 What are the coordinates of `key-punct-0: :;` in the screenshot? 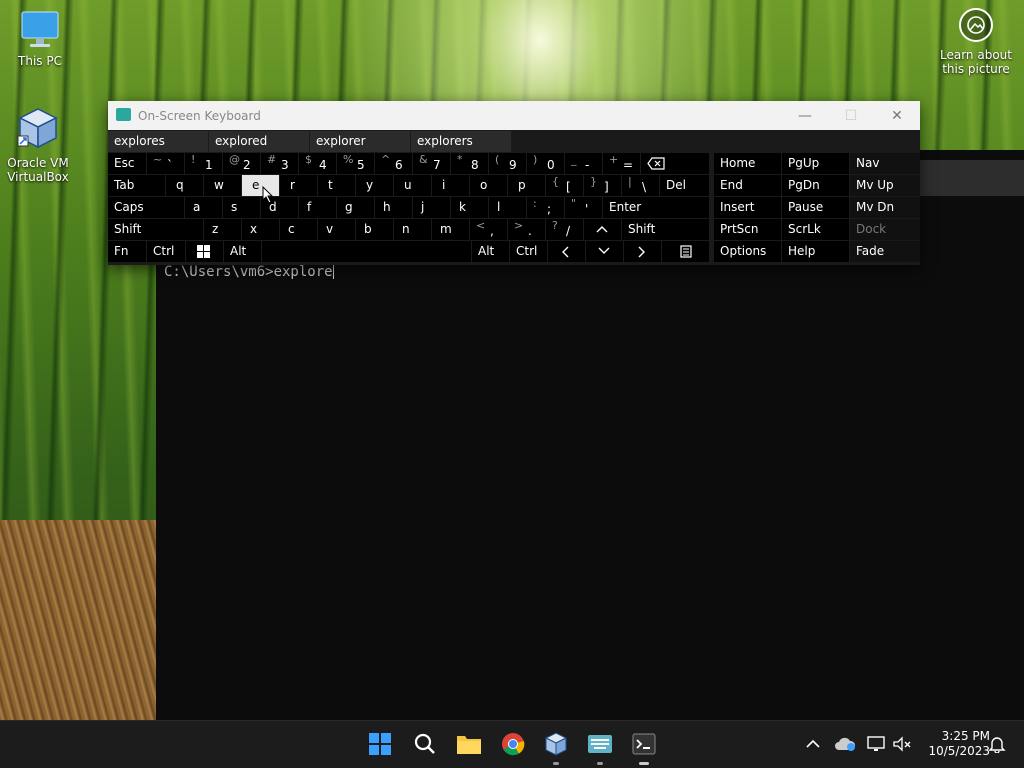 It's located at (545, 207).